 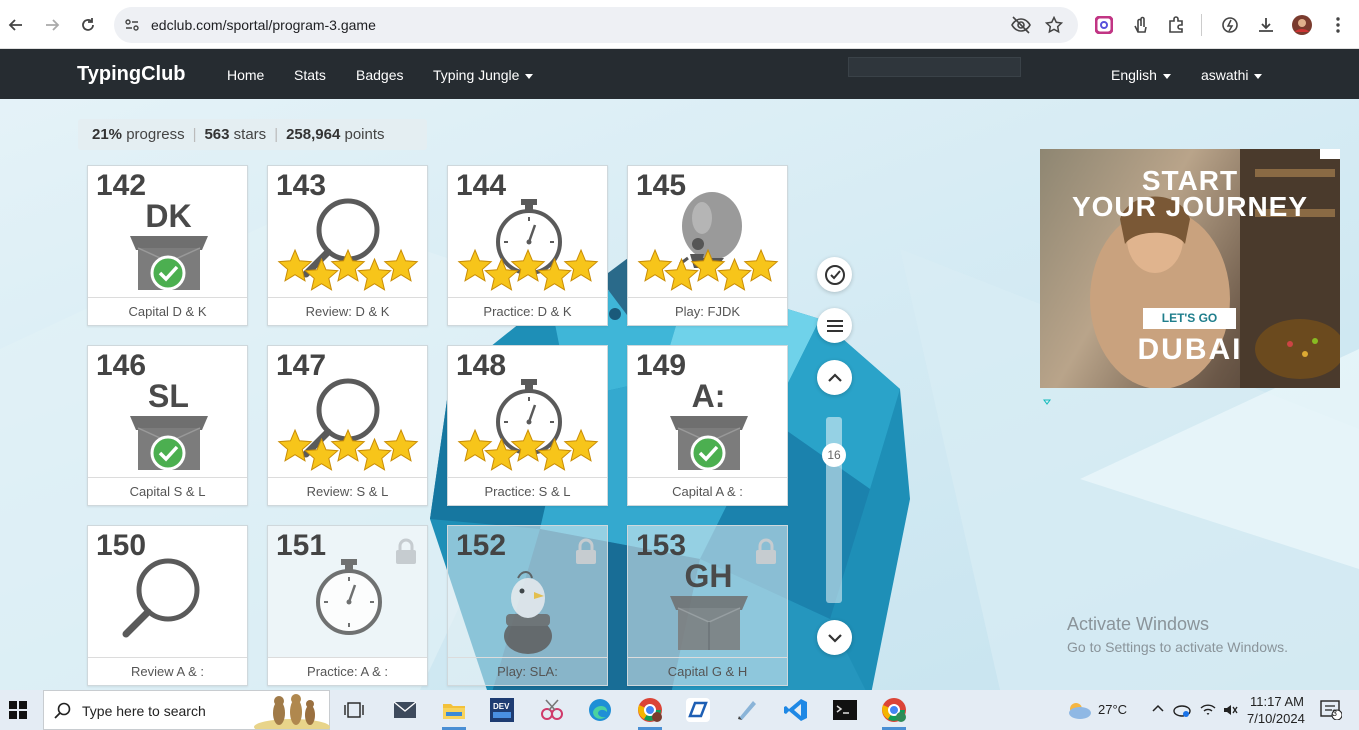 I want to click on page-indicator: 16, so click(x=834, y=455).